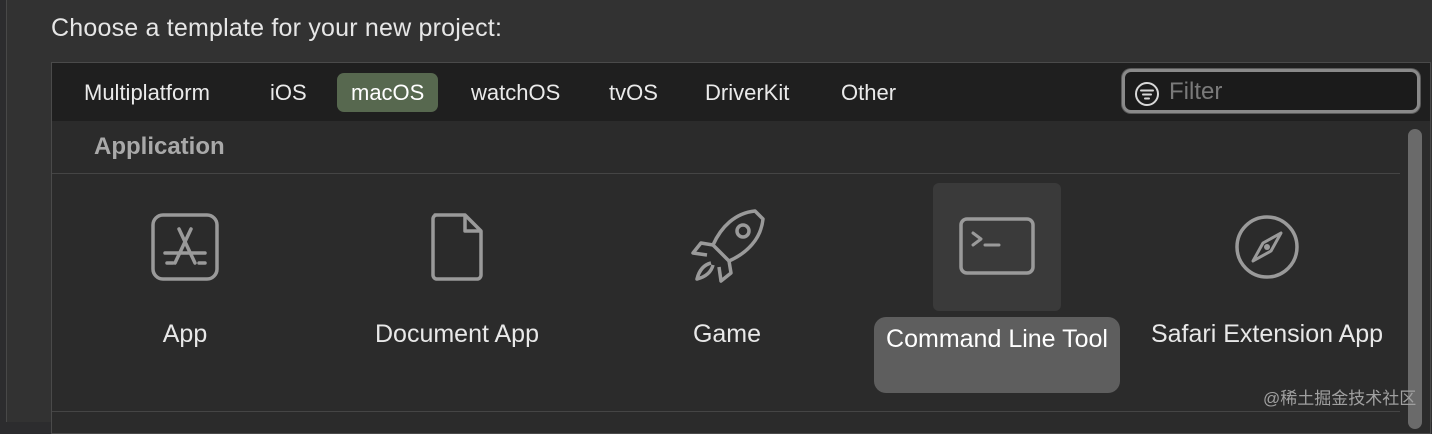 The width and height of the screenshot is (1432, 434). Describe the element at coordinates (457, 247) in the screenshot. I see `document-icon` at that location.